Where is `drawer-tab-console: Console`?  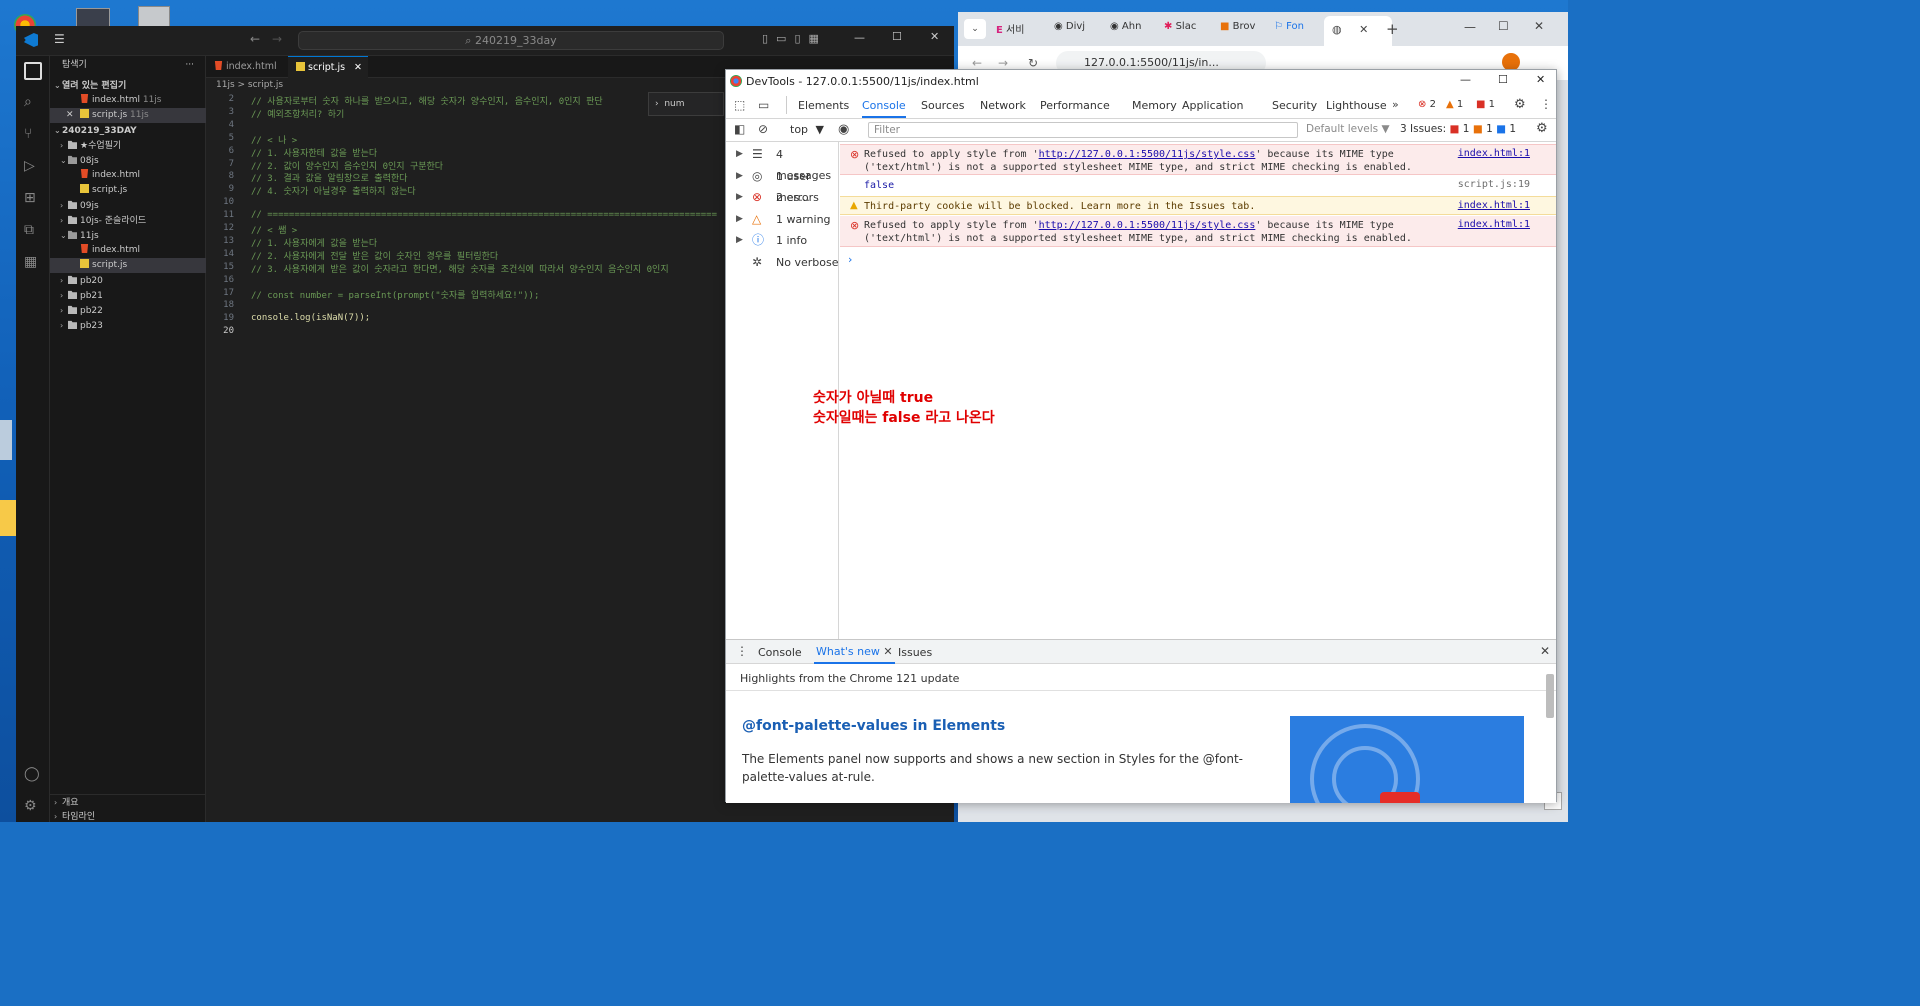 drawer-tab-console: Console is located at coordinates (780, 652).